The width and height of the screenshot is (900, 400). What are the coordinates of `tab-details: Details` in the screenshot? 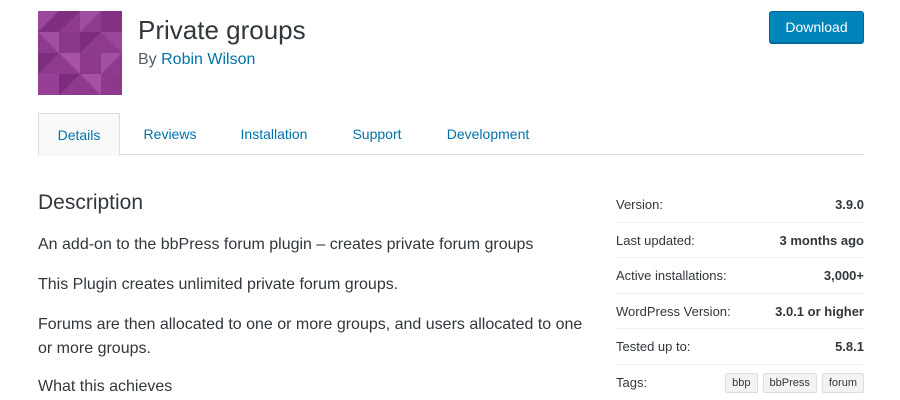 It's located at (79, 134).